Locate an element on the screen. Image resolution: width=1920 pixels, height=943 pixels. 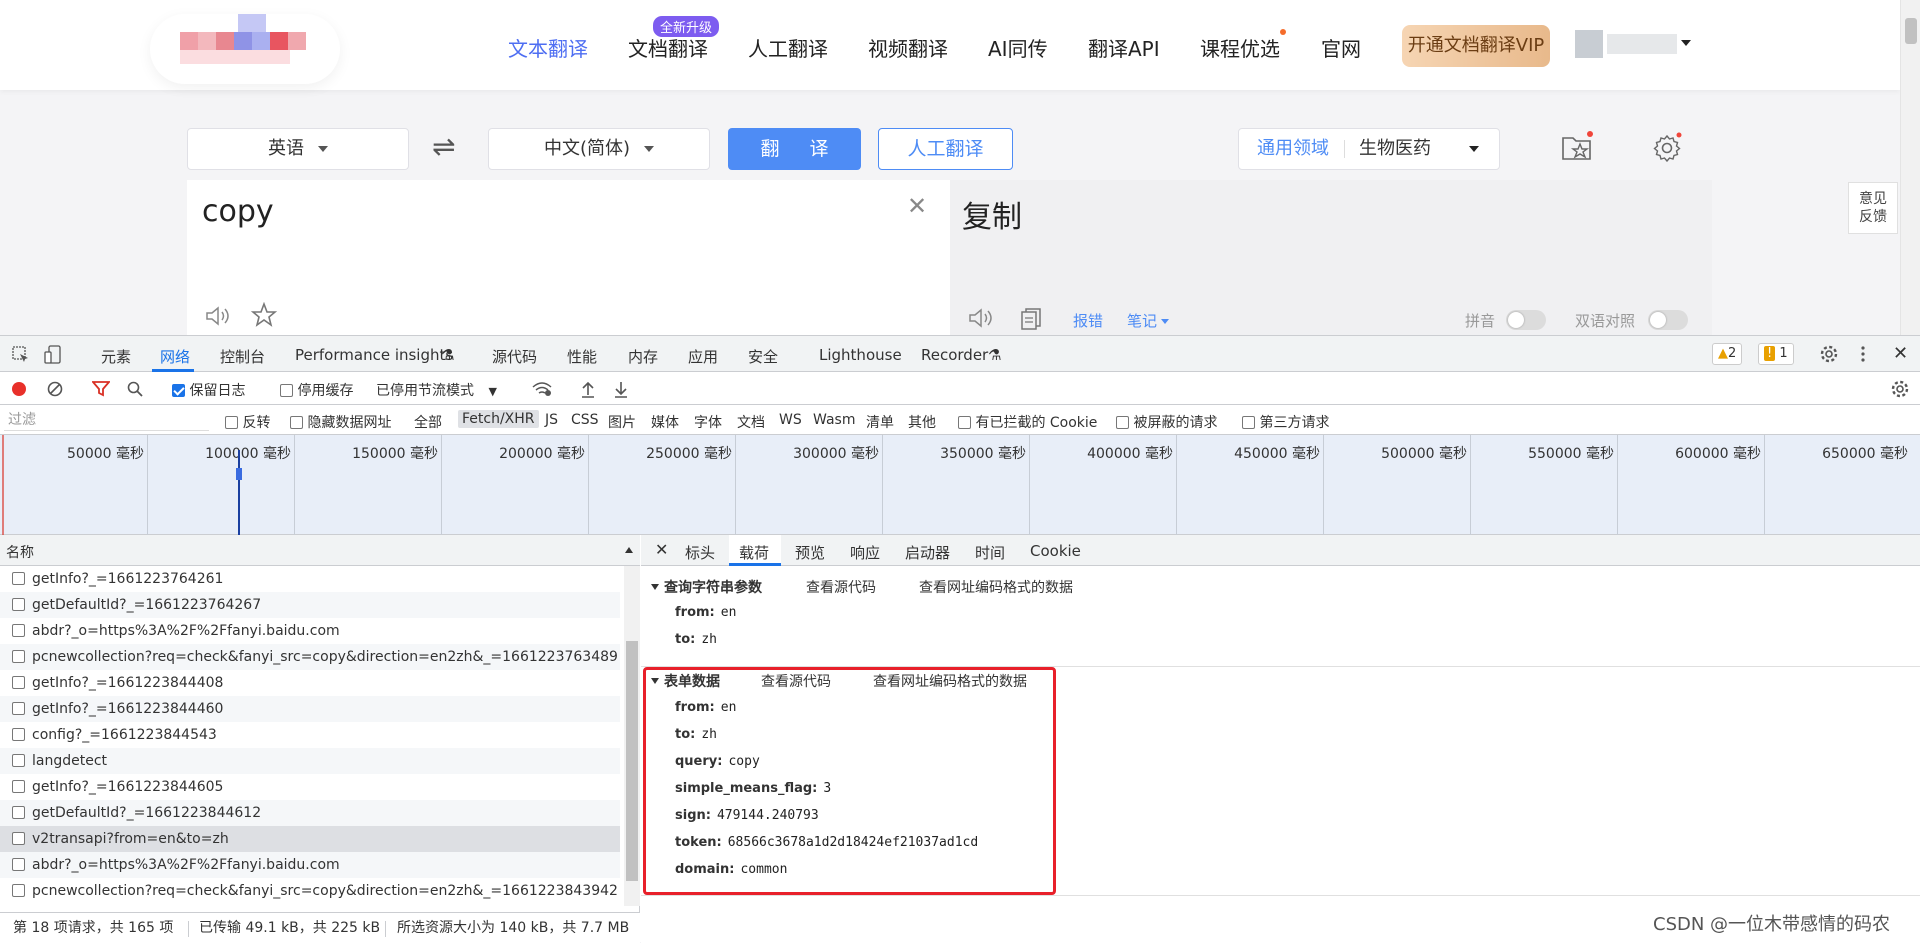
report-error-link: 报错 is located at coordinates (1088, 320).